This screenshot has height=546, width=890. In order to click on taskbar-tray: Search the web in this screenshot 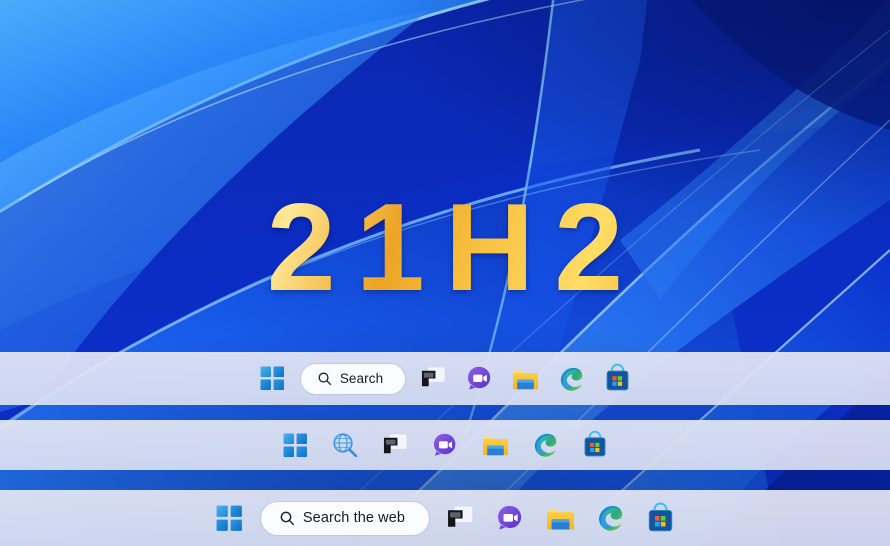, I will do `click(445, 518)`.